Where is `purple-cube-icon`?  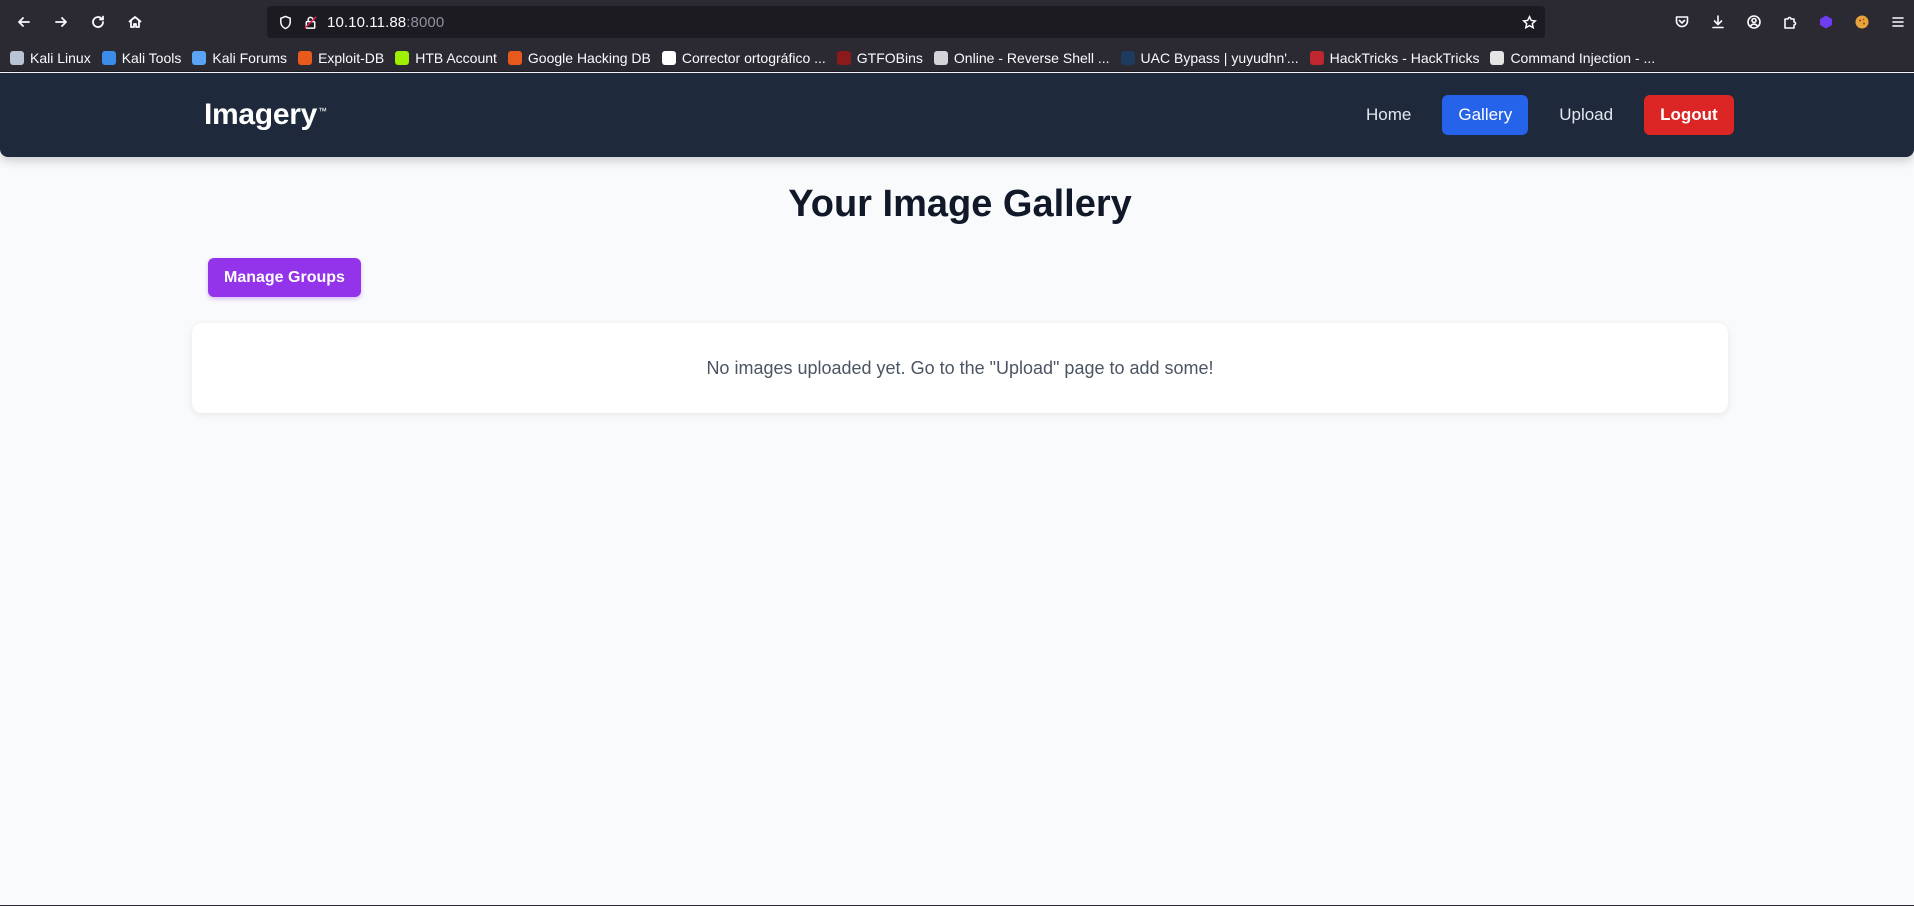 purple-cube-icon is located at coordinates (1826, 22).